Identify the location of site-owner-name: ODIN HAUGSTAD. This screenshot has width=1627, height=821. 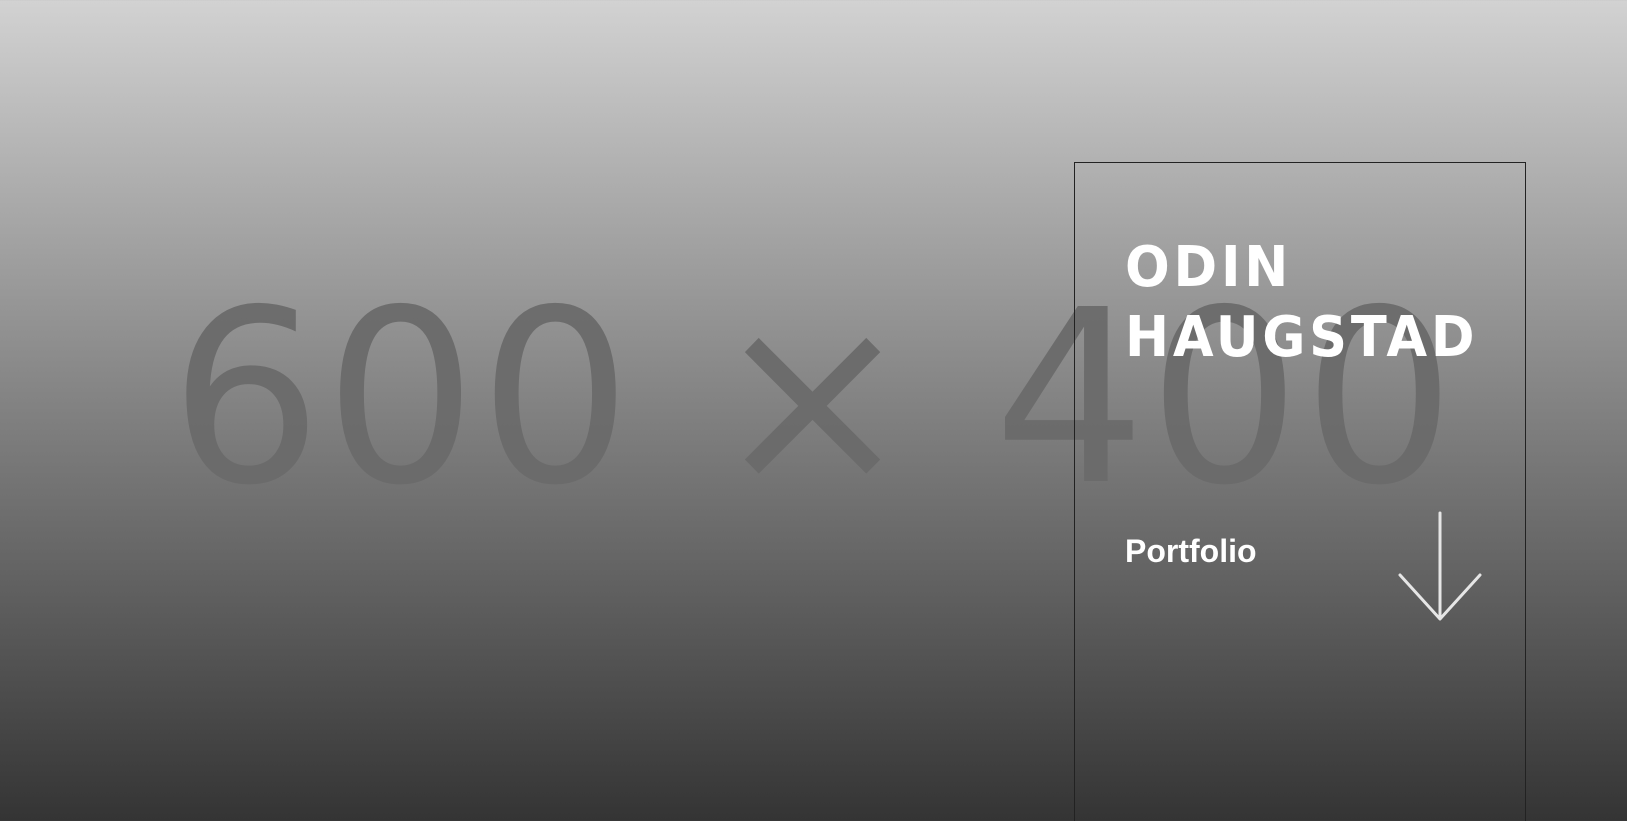
(1301, 303).